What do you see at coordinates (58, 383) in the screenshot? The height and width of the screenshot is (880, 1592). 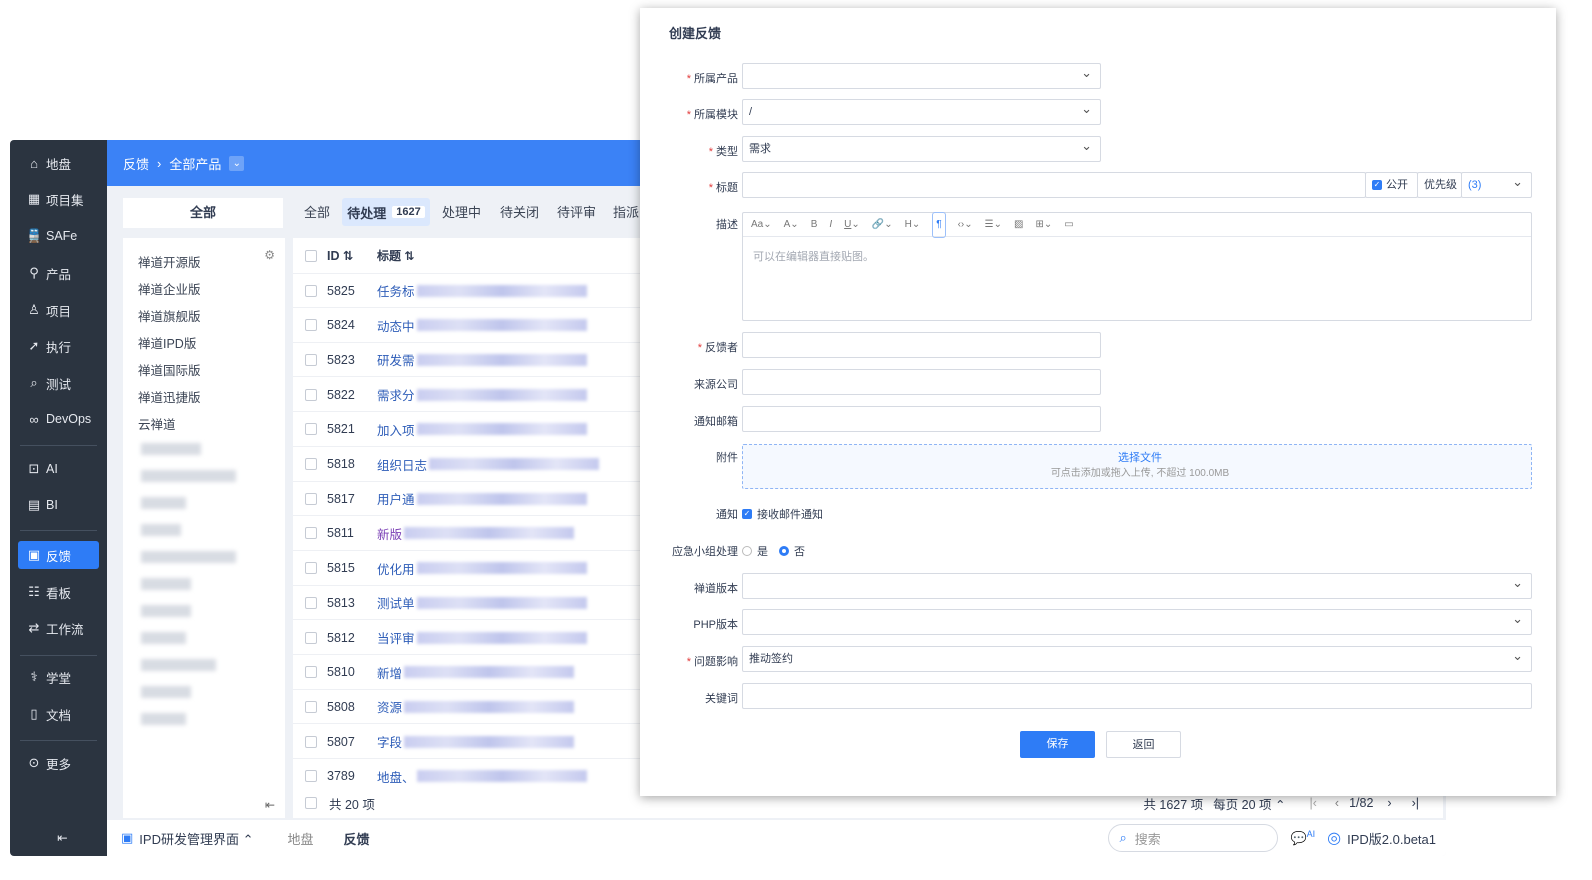 I see `sidebar-item-6: ⌕ 测试` at bounding box center [58, 383].